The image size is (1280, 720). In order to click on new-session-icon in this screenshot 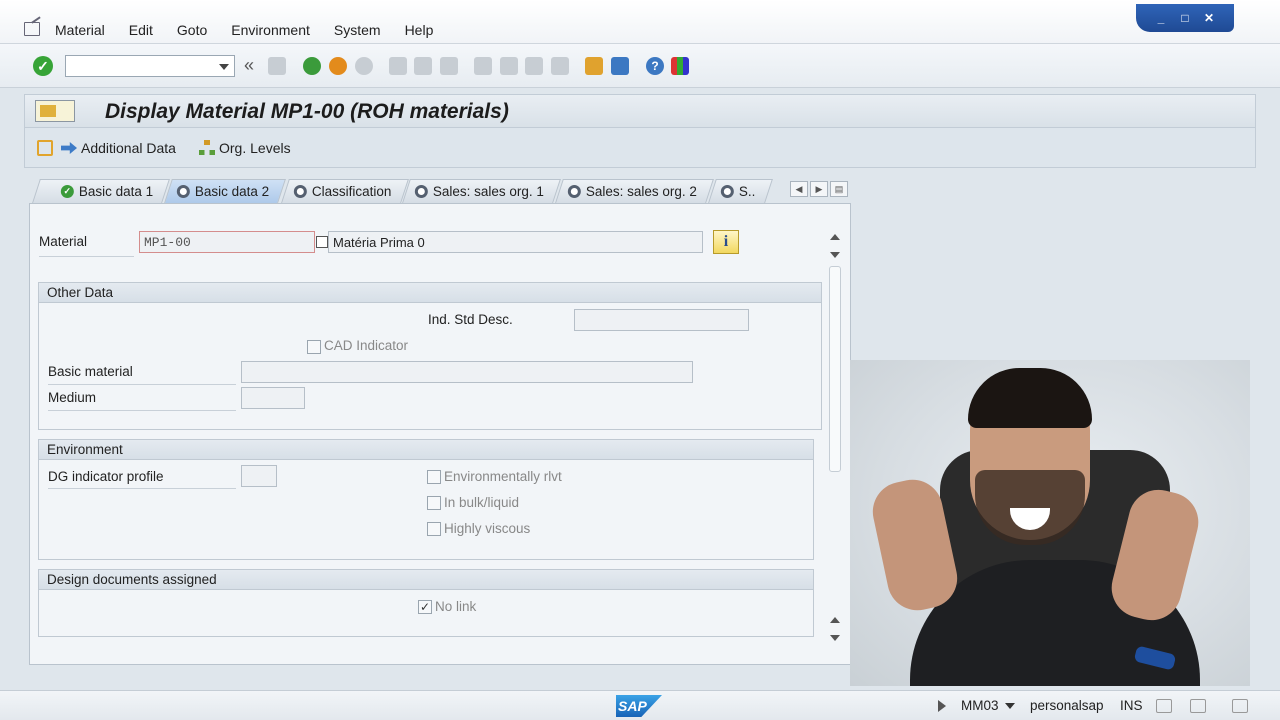, I will do `click(594, 66)`.